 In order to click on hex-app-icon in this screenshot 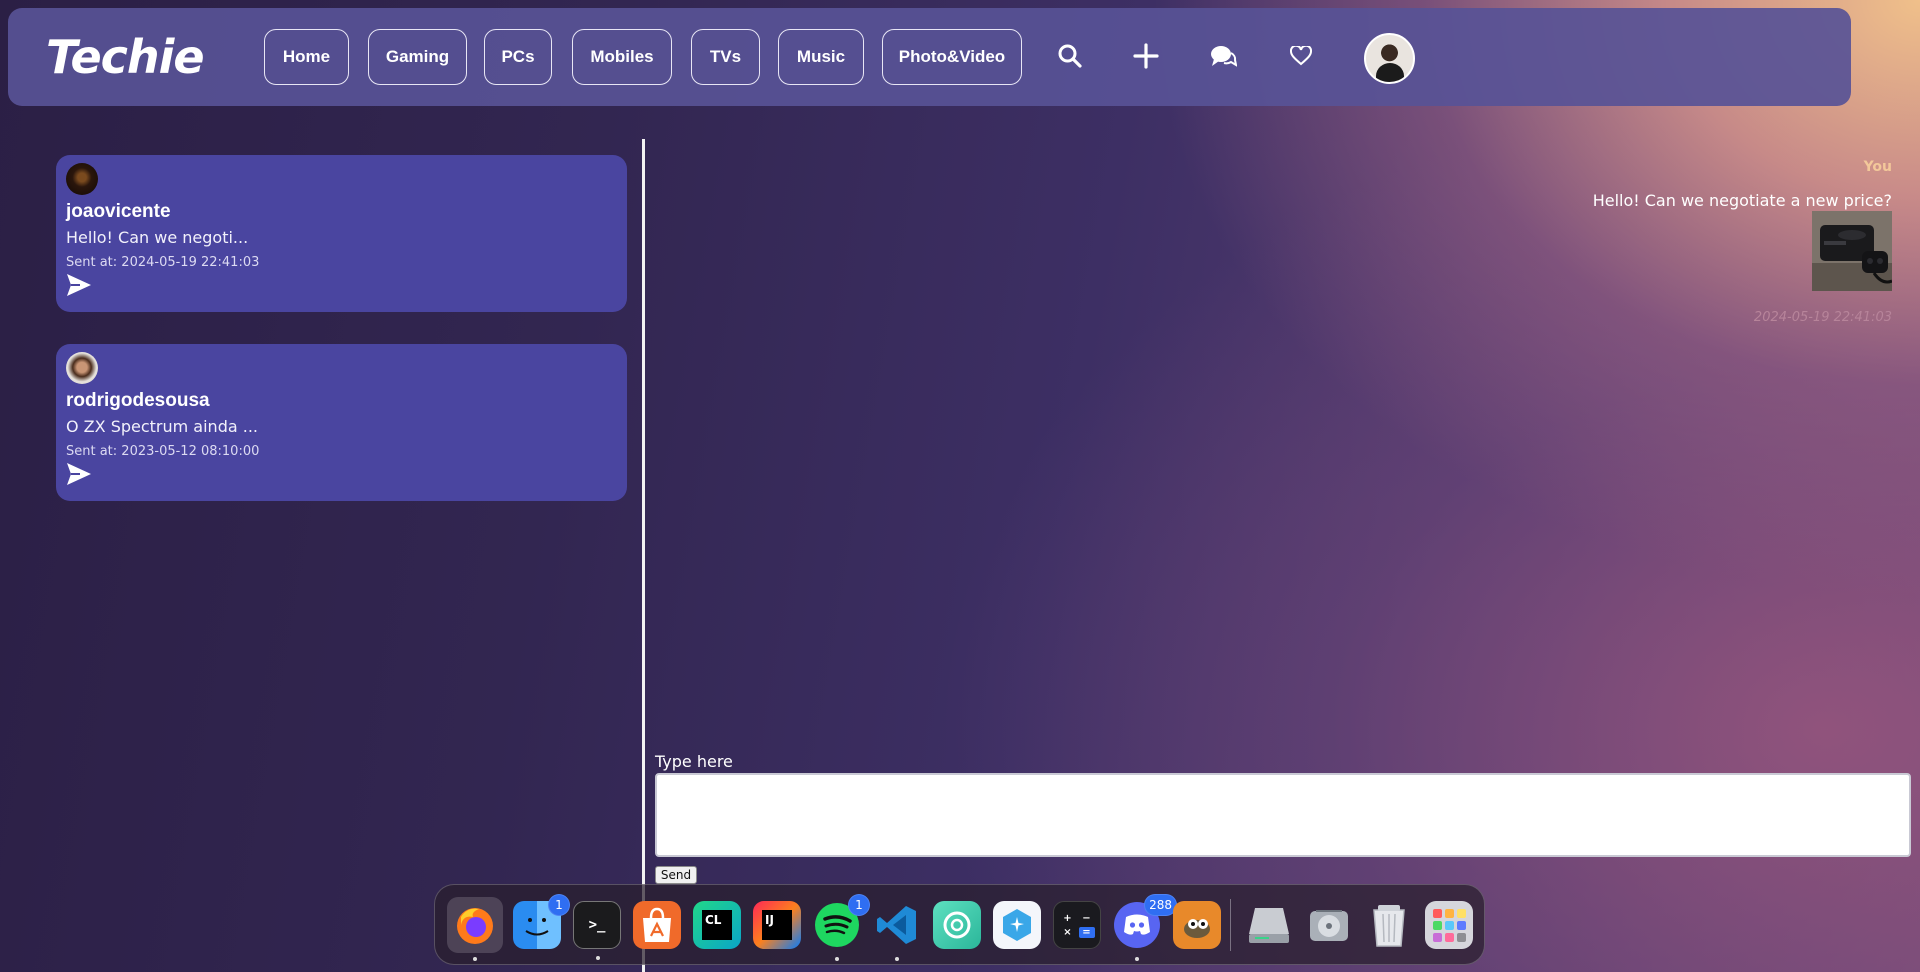, I will do `click(1017, 925)`.